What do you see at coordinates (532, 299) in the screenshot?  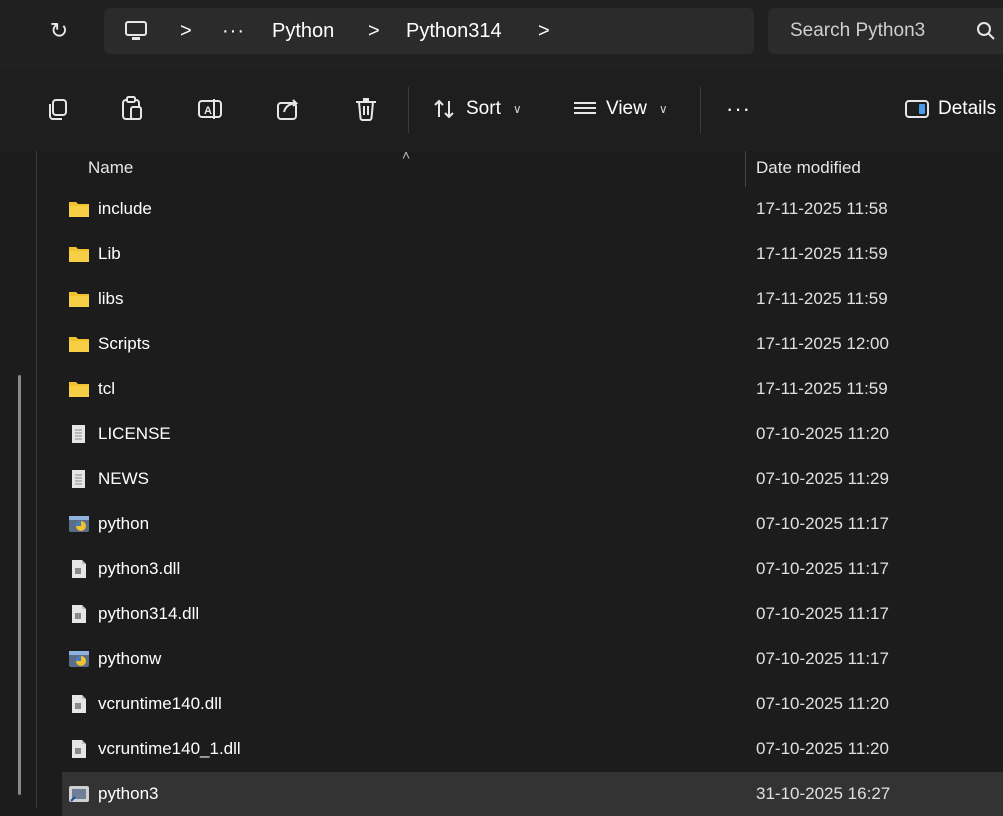 I see `file-row: libs 17-11-2025 11:59` at bounding box center [532, 299].